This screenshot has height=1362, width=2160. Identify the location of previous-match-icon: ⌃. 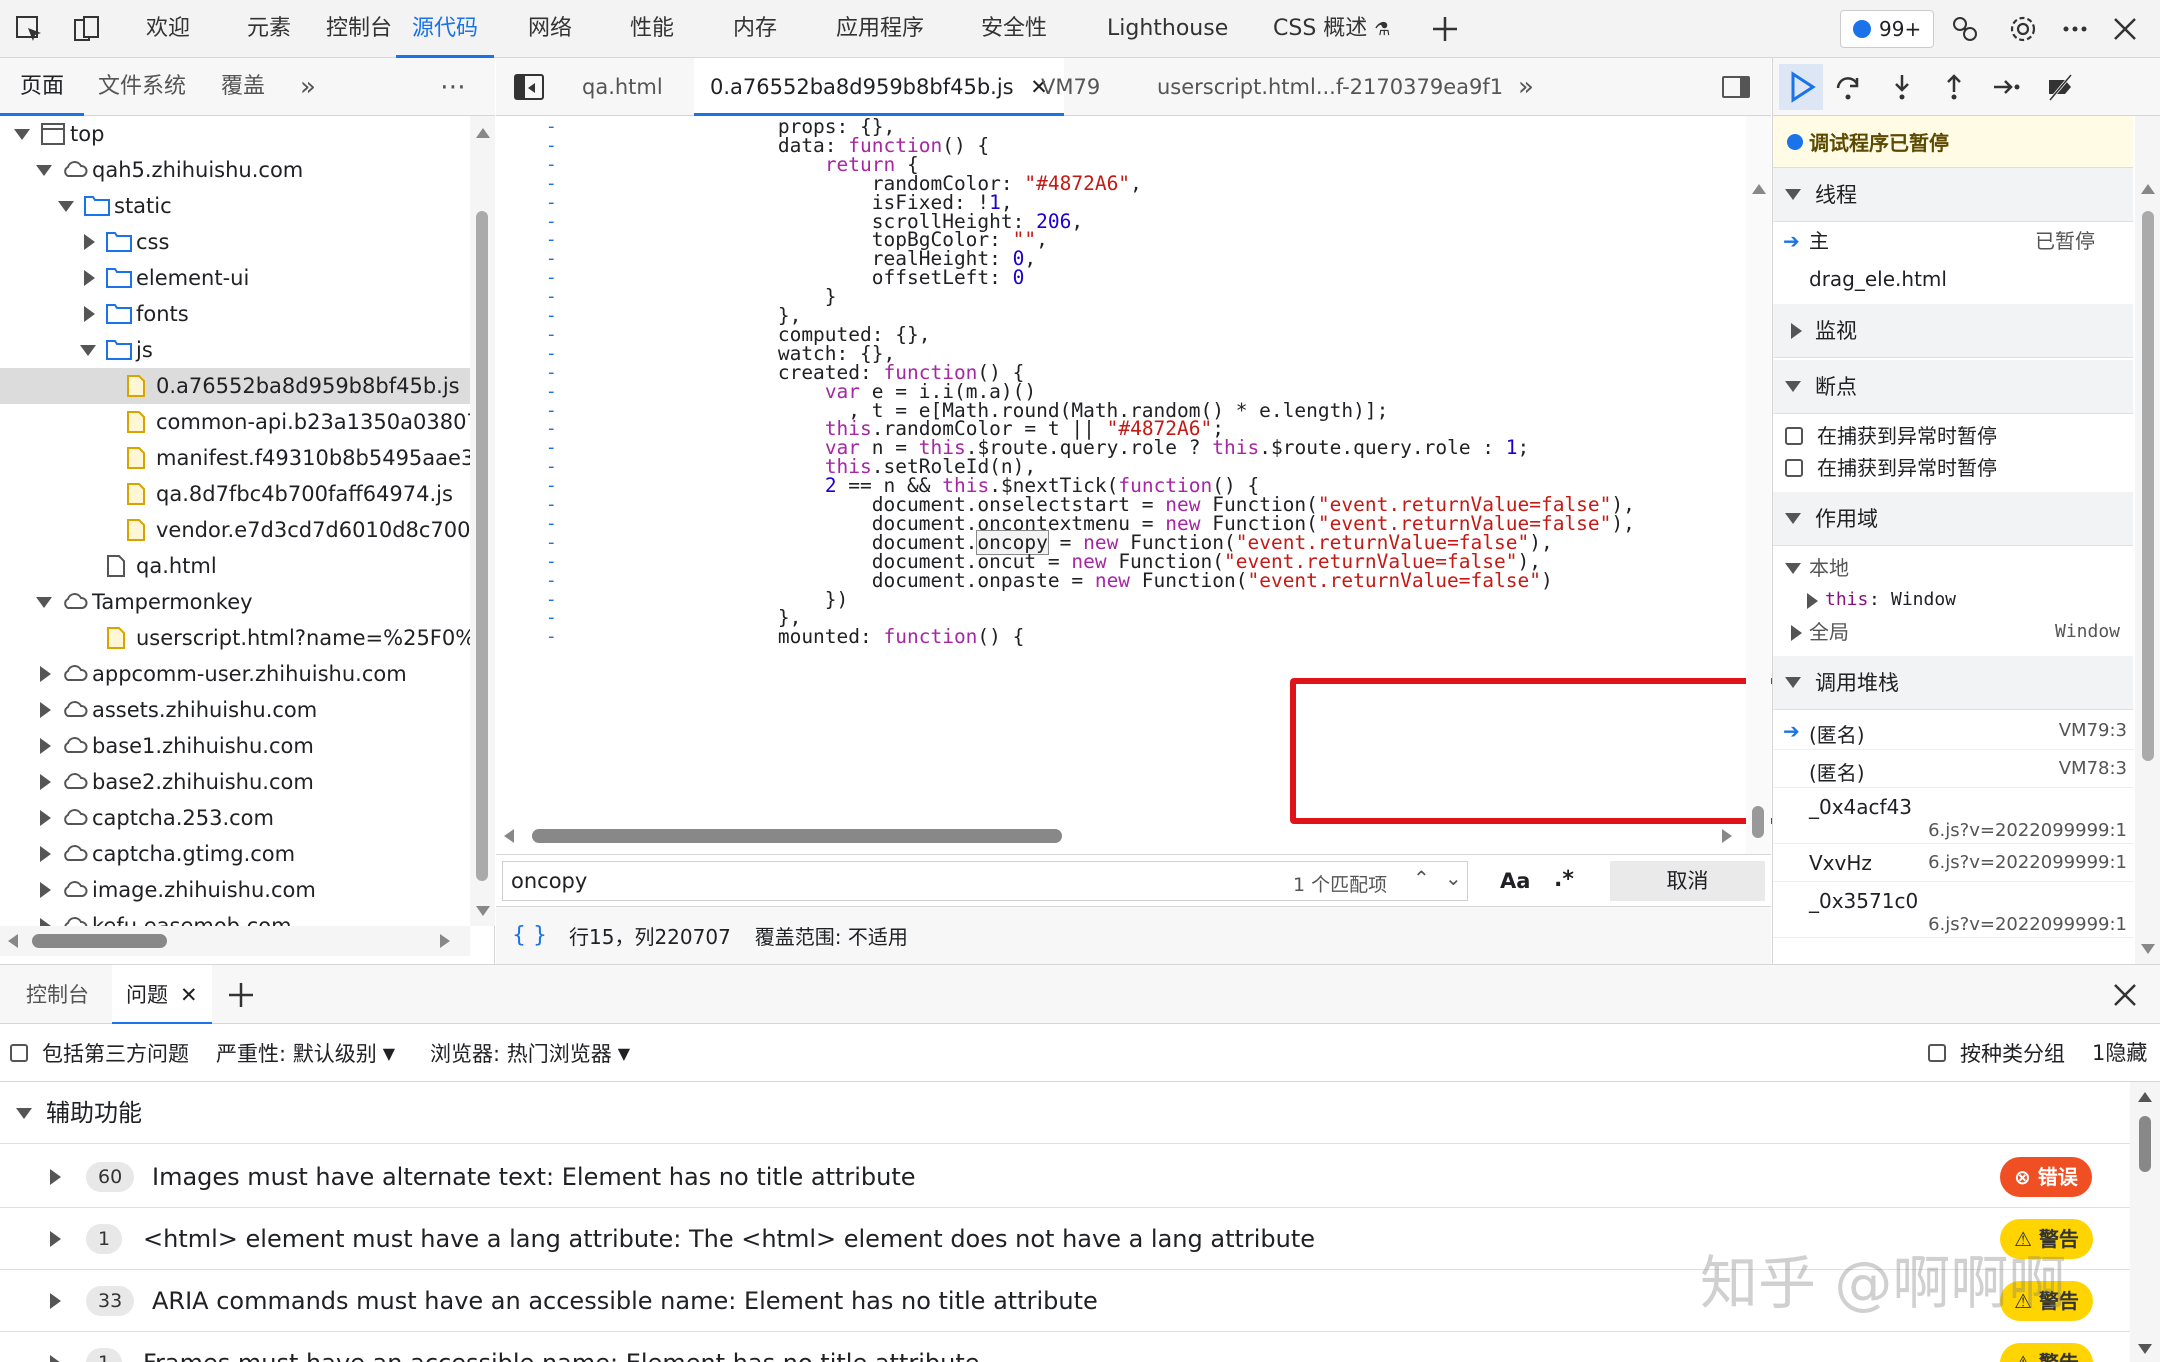
(1421, 878).